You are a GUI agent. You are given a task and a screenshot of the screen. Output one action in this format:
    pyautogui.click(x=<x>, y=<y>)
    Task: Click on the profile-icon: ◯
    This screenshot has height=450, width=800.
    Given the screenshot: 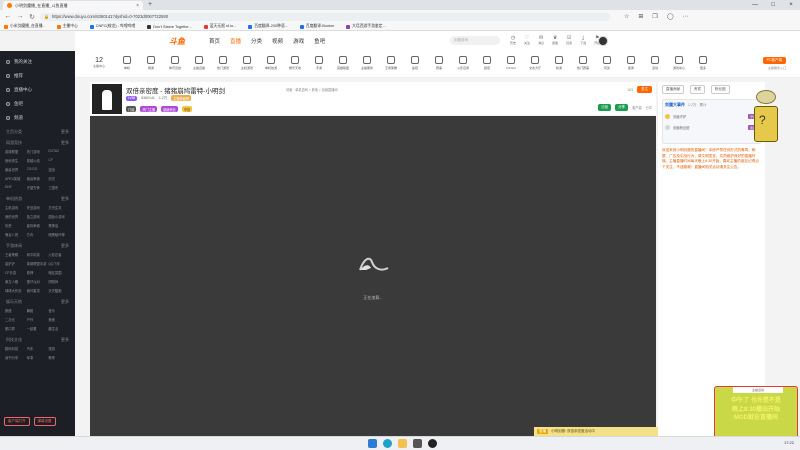 What is the action you would take?
    pyautogui.click(x=670, y=16)
    